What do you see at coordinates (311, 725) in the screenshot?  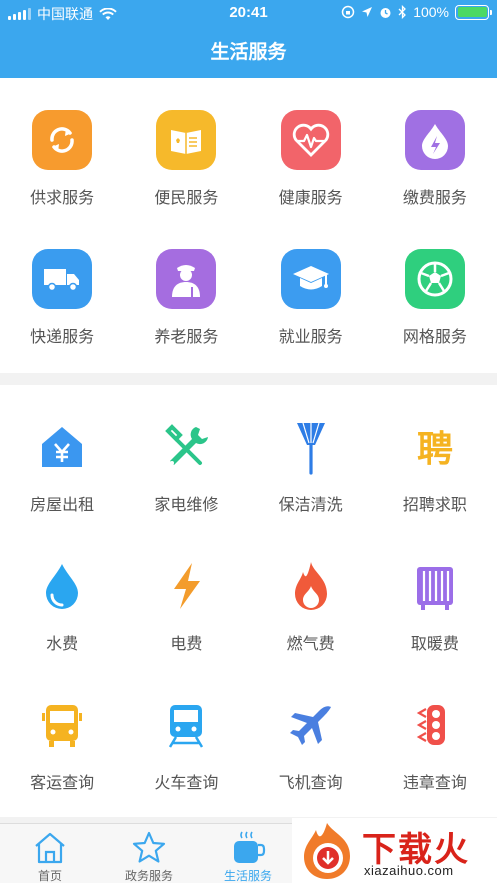 I see `airplane-icon` at bounding box center [311, 725].